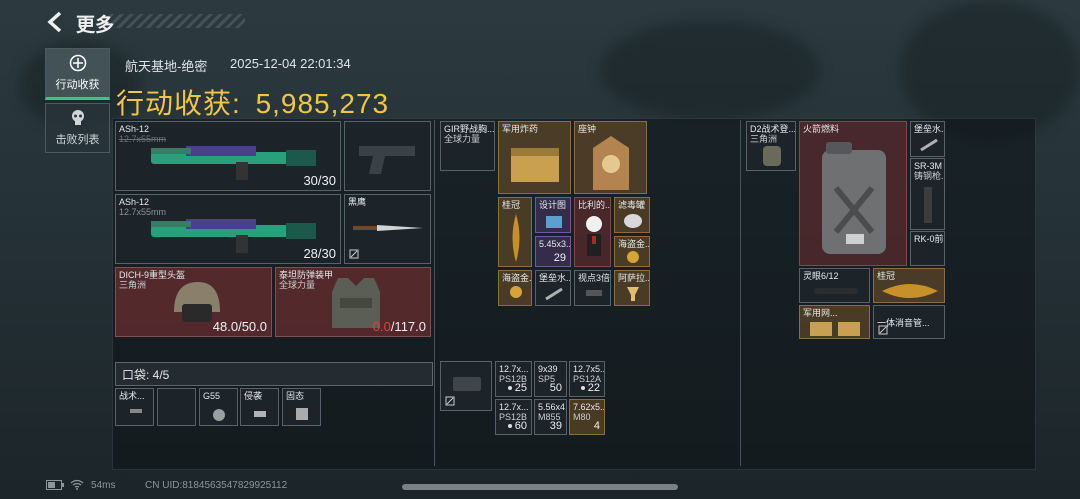  What do you see at coordinates (467, 146) in the screenshot?
I see `chest-rig-slot: GIR野战胸... 全球力量` at bounding box center [467, 146].